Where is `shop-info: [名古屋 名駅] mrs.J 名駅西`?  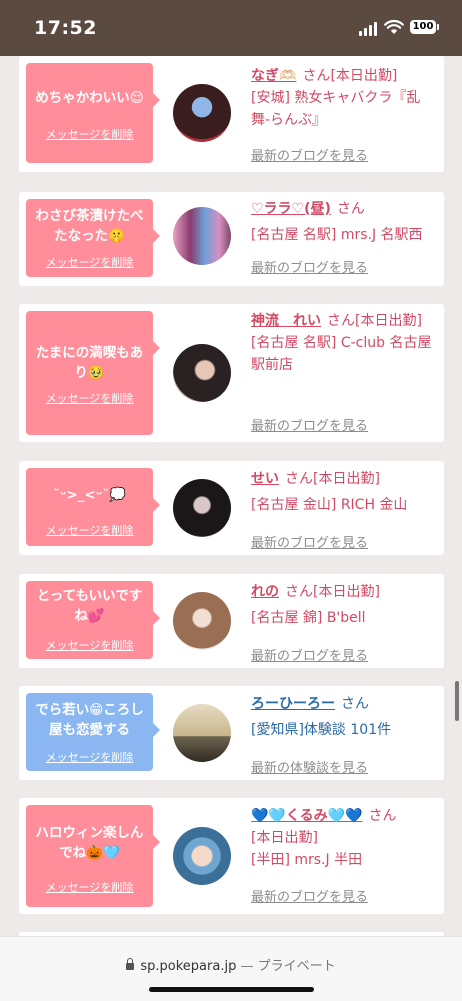
shop-info: [名古屋 名駅] mrs.J 名駅西 is located at coordinates (337, 235).